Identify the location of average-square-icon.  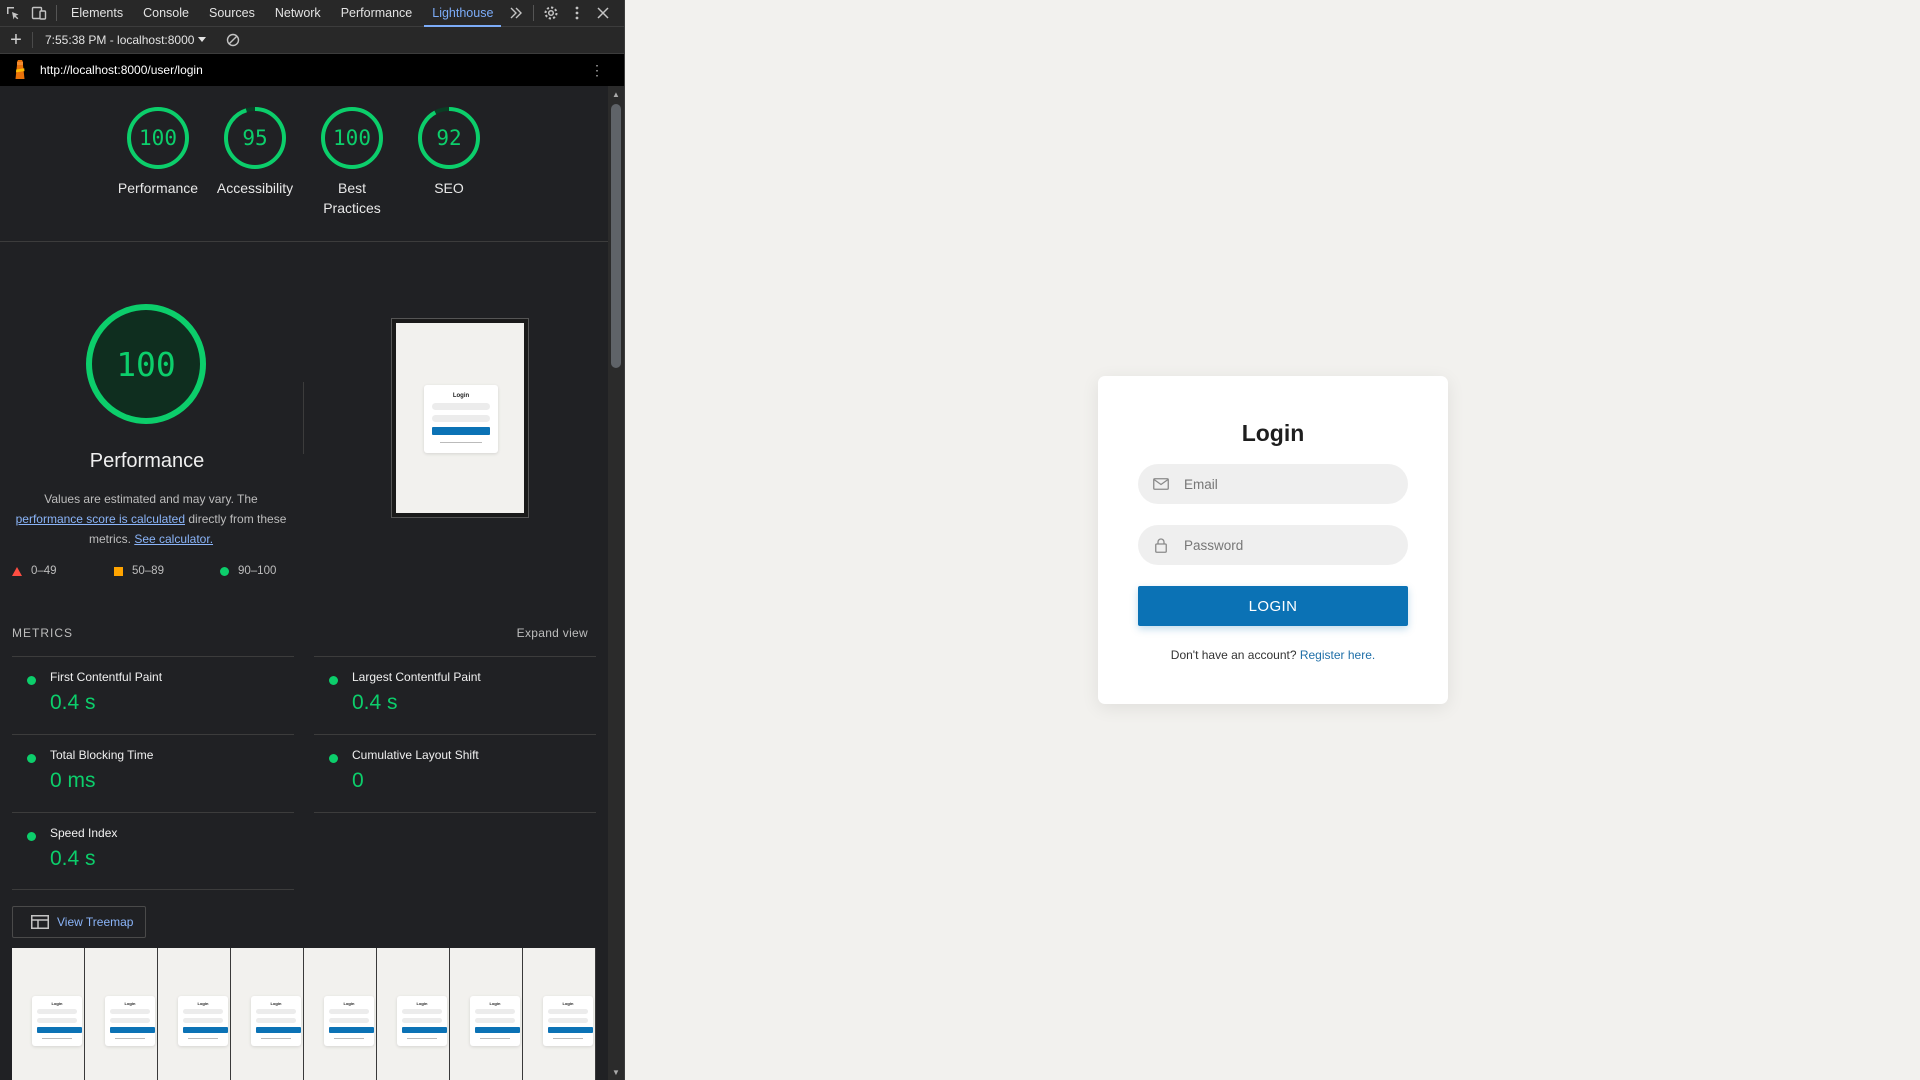
(118, 571).